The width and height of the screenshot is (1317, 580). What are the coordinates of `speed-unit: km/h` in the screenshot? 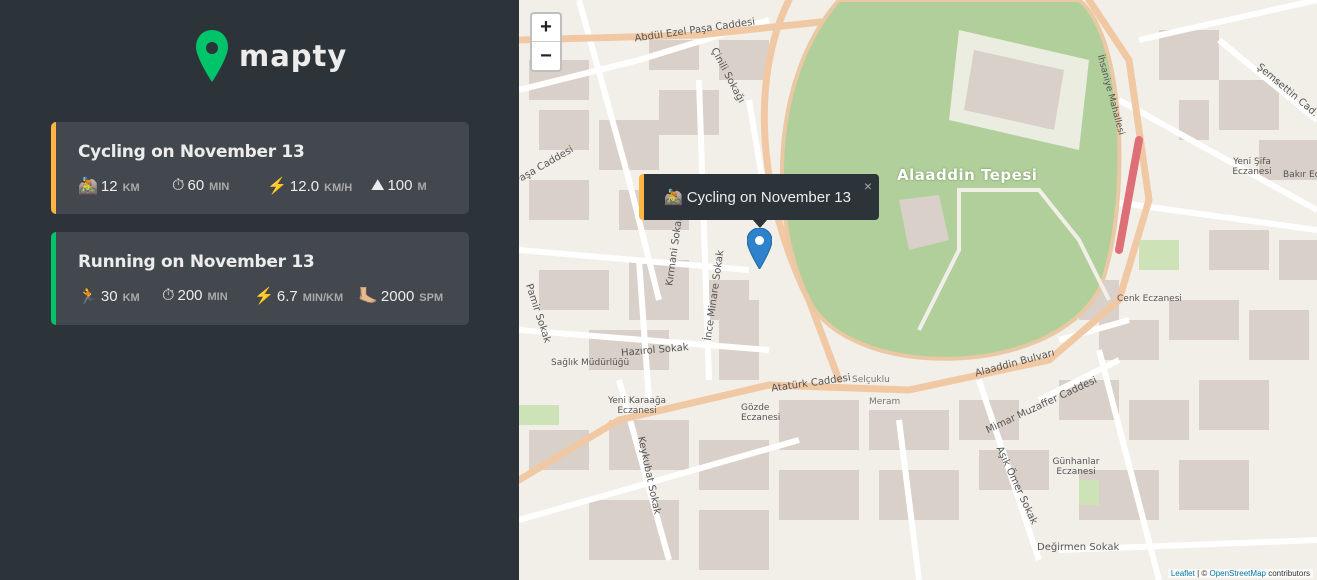 It's located at (338, 188).